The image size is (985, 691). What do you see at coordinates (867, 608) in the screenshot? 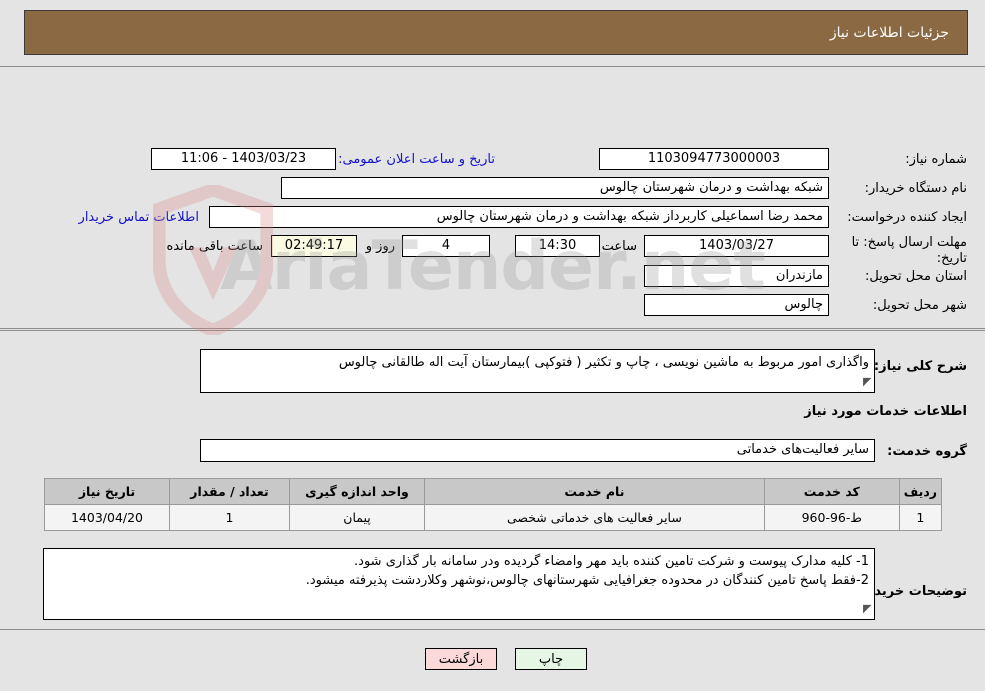
I see `resize-grip-icon-notes: ◥` at bounding box center [867, 608].